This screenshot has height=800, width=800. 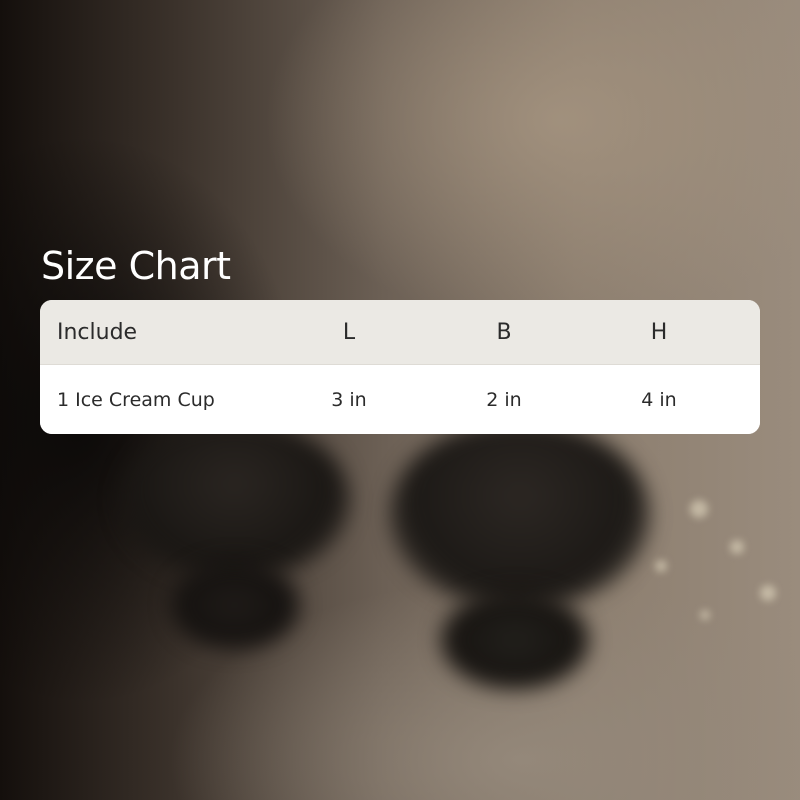 What do you see at coordinates (515, 640) in the screenshot?
I see `ice-cream-cup-right-foot` at bounding box center [515, 640].